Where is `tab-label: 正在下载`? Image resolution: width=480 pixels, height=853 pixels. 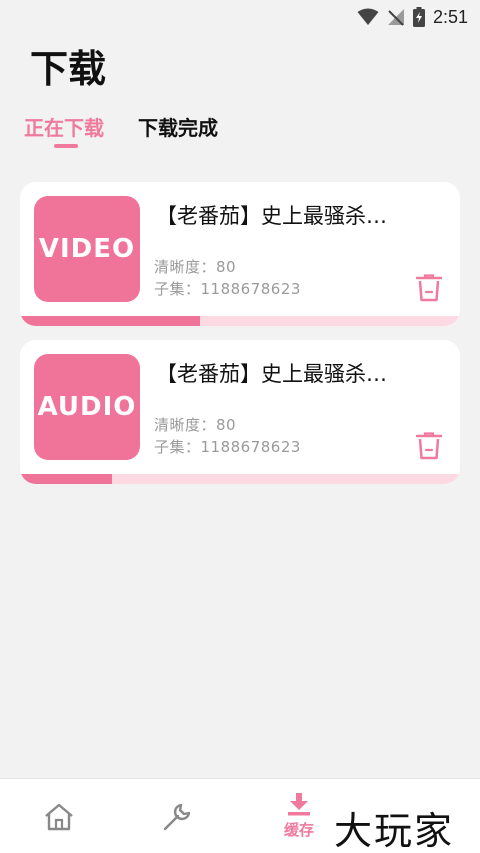 tab-label: 正在下载 is located at coordinates (64, 128).